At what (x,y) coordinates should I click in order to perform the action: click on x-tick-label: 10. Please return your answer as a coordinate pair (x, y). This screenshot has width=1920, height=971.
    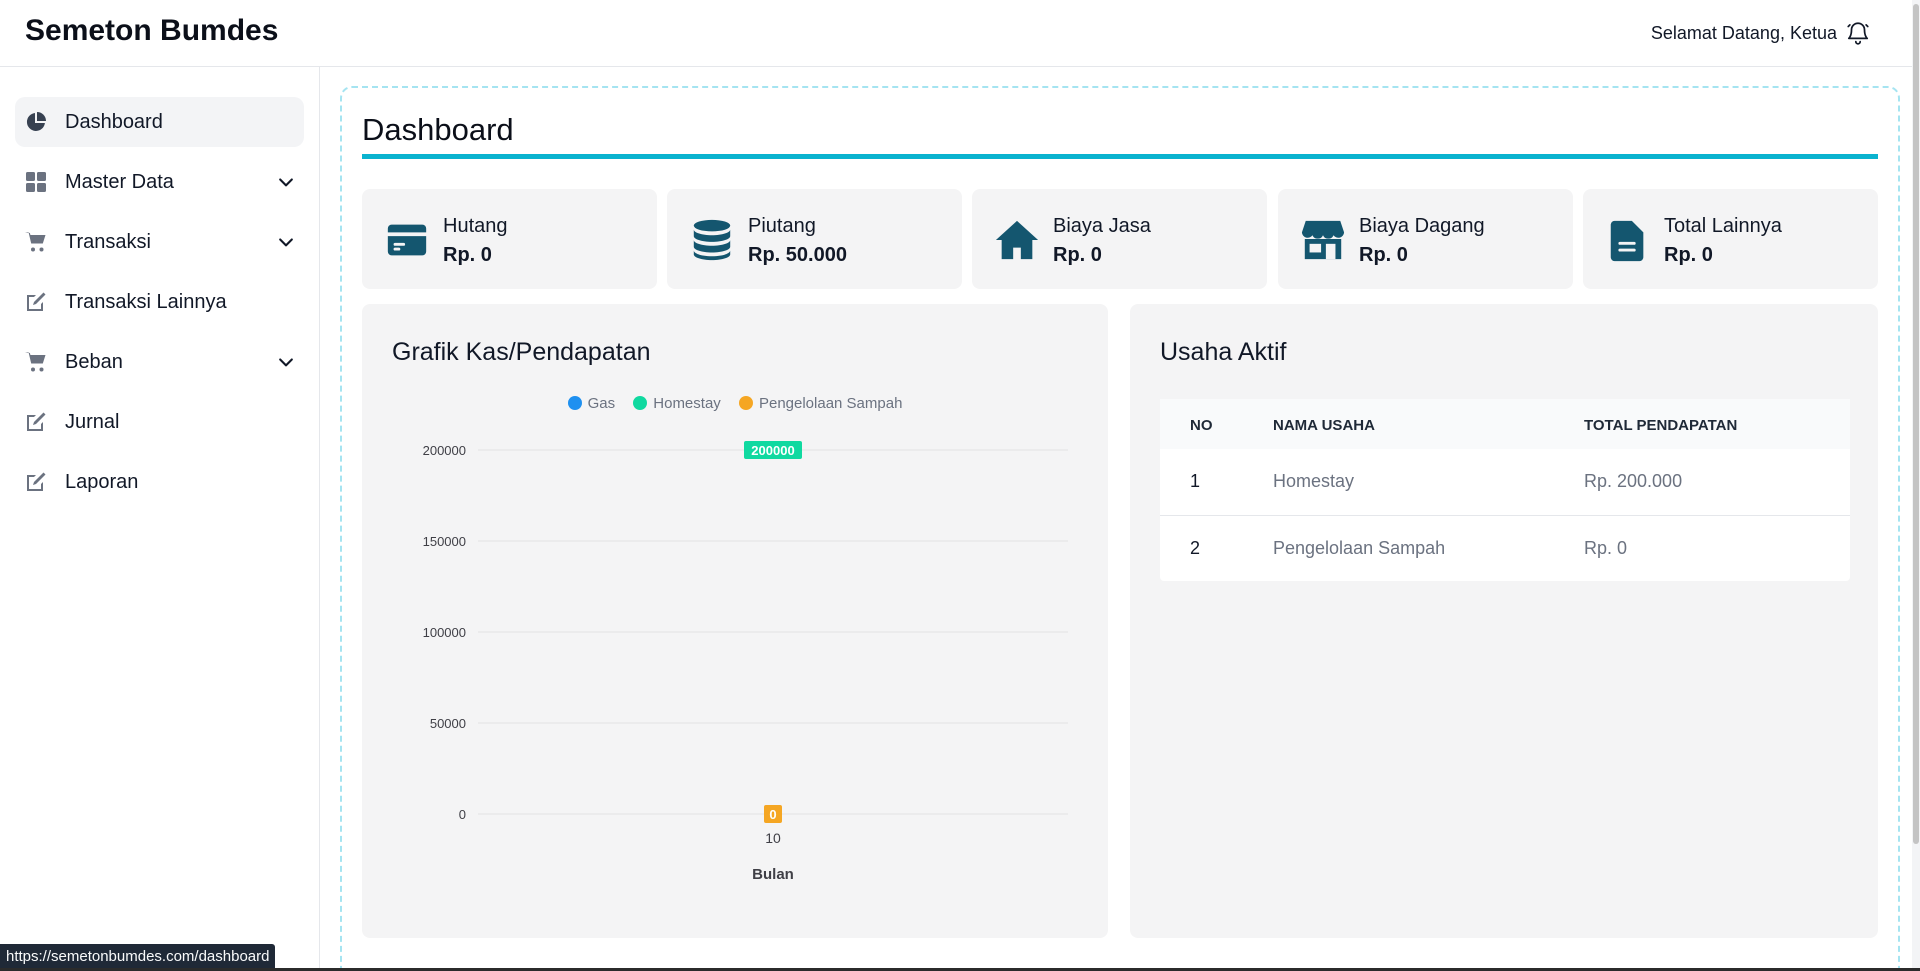
    Looking at the image, I should click on (773, 838).